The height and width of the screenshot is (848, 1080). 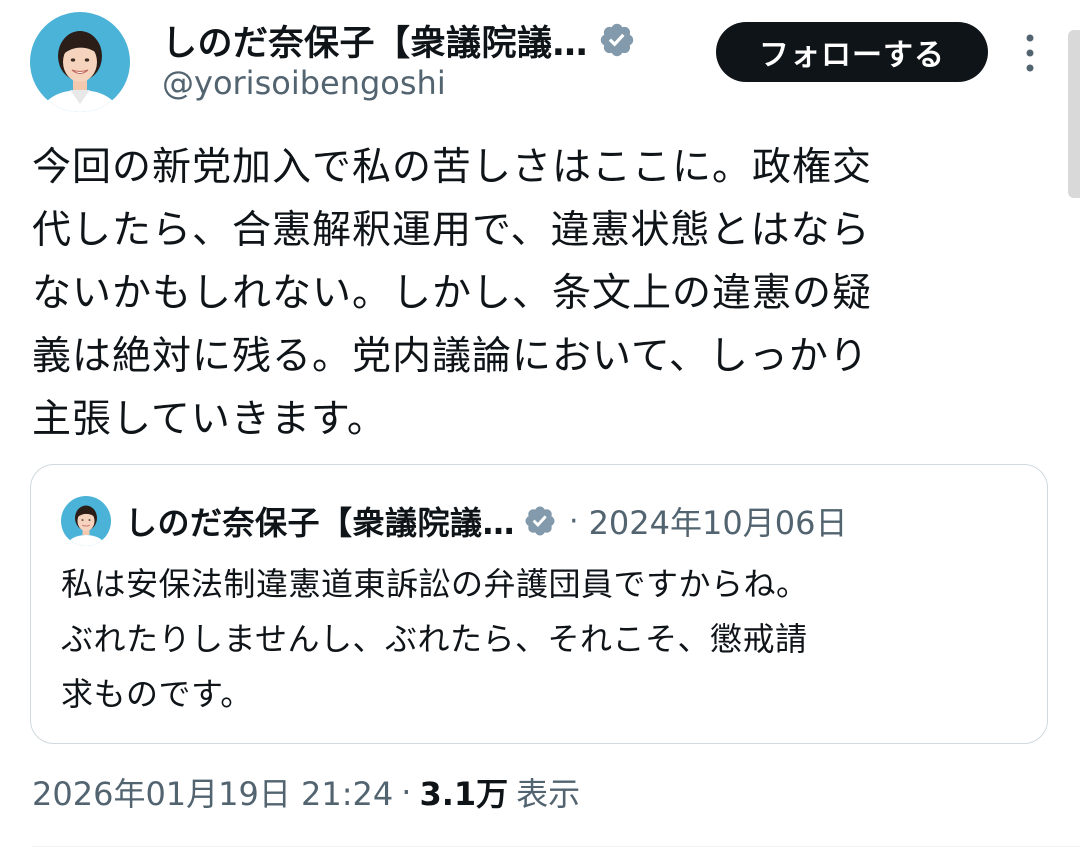 What do you see at coordinates (434, 639) in the screenshot?
I see `quoted-text-line: ぶれたりしませんし、ぶれたら、それこそ、懲戒請` at bounding box center [434, 639].